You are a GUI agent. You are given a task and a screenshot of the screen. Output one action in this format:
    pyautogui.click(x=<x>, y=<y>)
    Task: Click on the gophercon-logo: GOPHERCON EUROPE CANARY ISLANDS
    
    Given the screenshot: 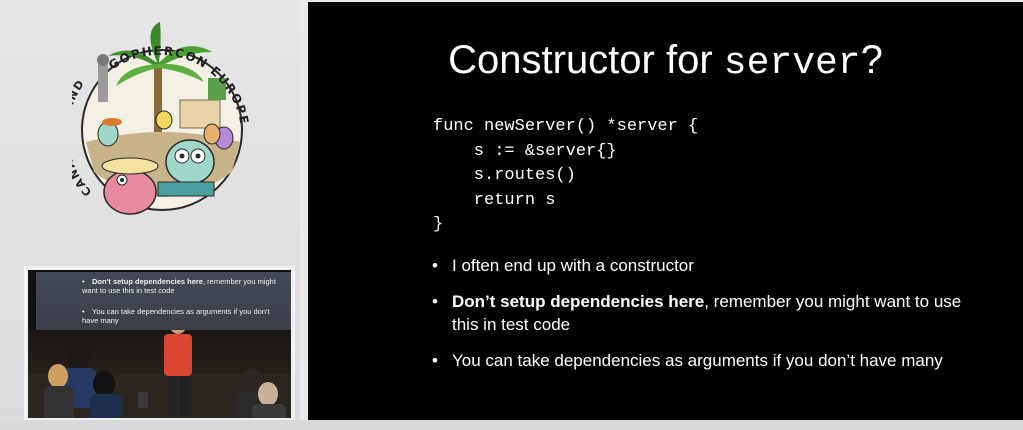 What is the action you would take?
    pyautogui.click(x=154, y=117)
    